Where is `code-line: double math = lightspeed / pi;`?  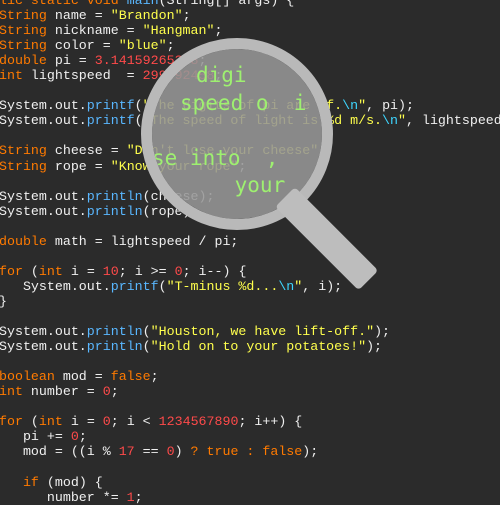 code-line: double math = lightspeed / pi; is located at coordinates (250, 241).